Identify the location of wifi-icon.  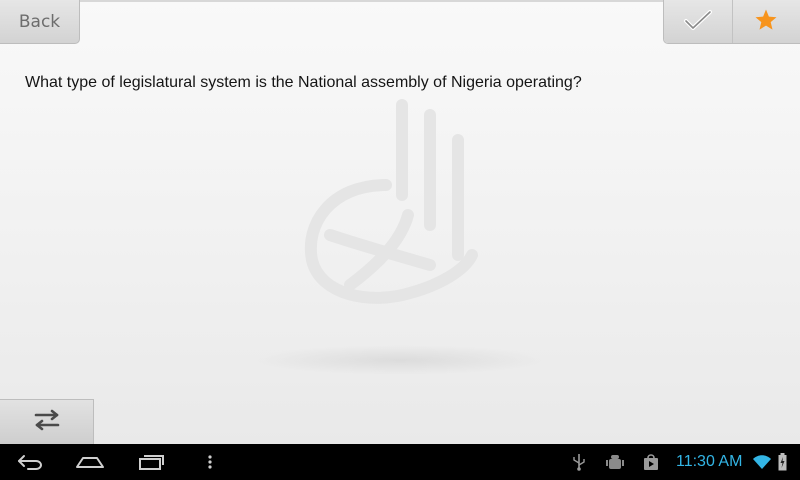
(762, 462).